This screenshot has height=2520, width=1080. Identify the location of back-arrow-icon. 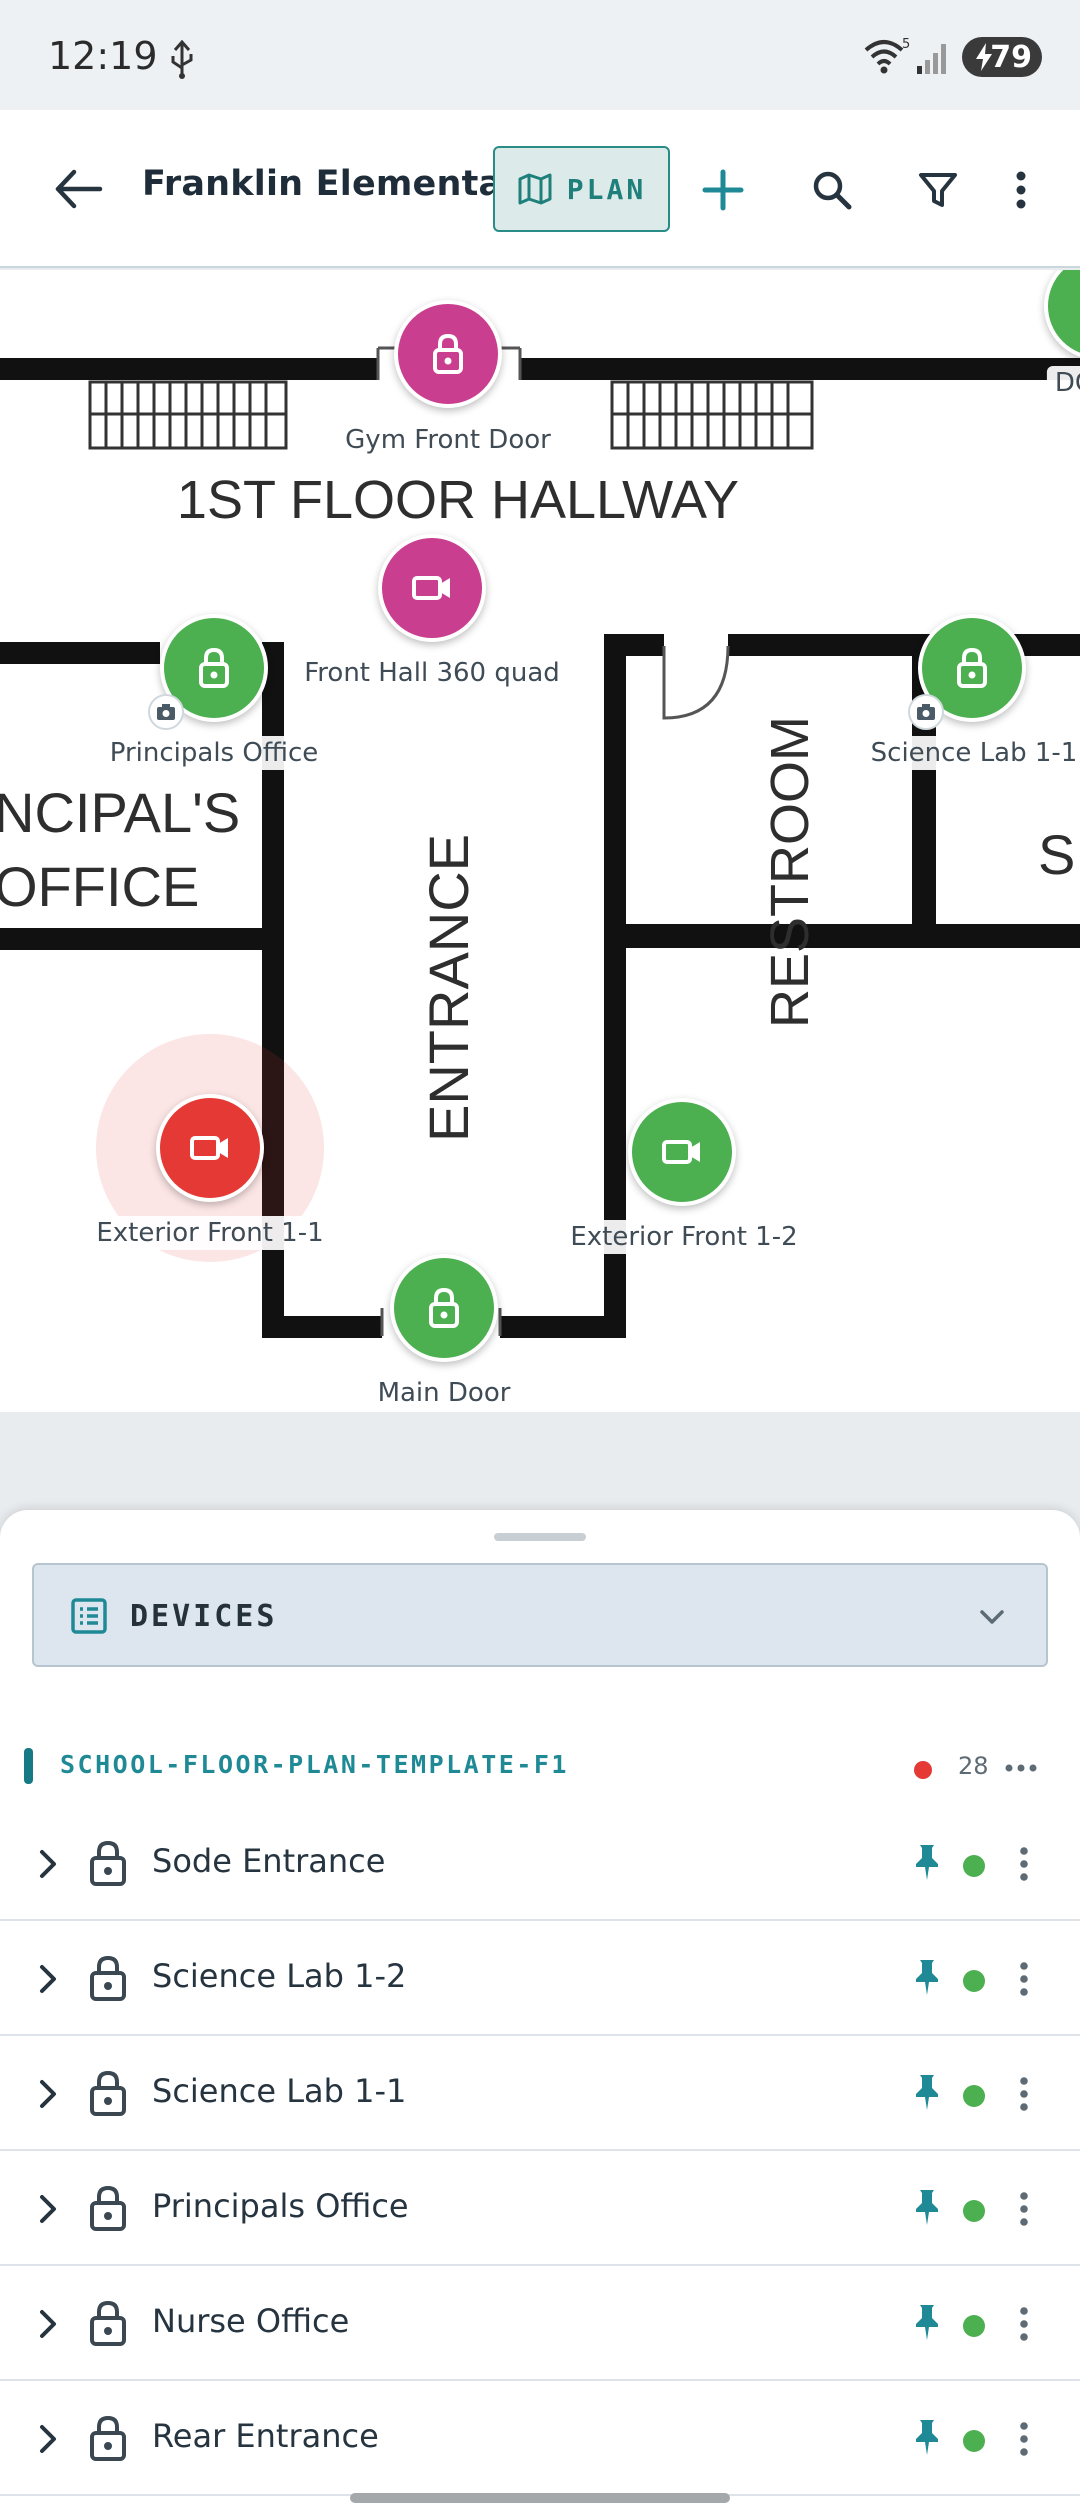
(78, 189).